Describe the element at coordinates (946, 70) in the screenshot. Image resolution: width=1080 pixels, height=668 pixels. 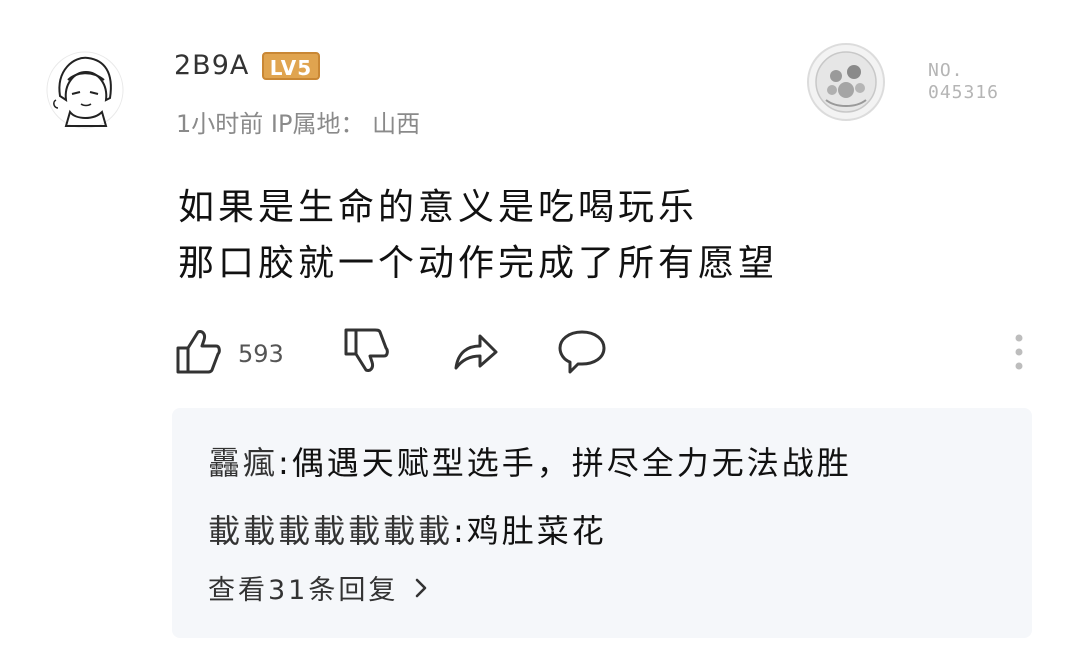
I see `medal-no-label: NO.` at that location.